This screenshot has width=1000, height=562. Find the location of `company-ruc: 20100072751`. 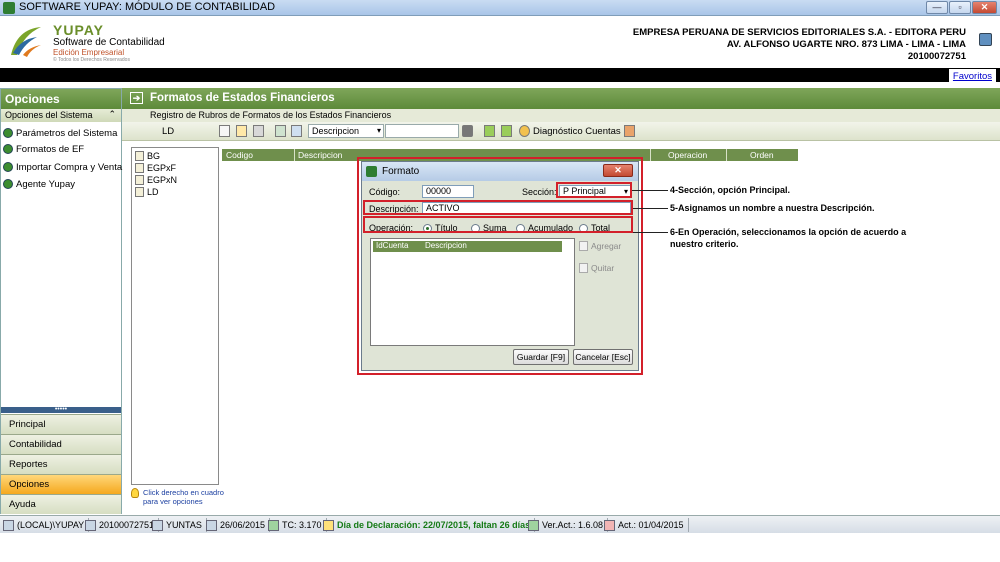

company-ruc: 20100072751 is located at coordinates (936, 56).